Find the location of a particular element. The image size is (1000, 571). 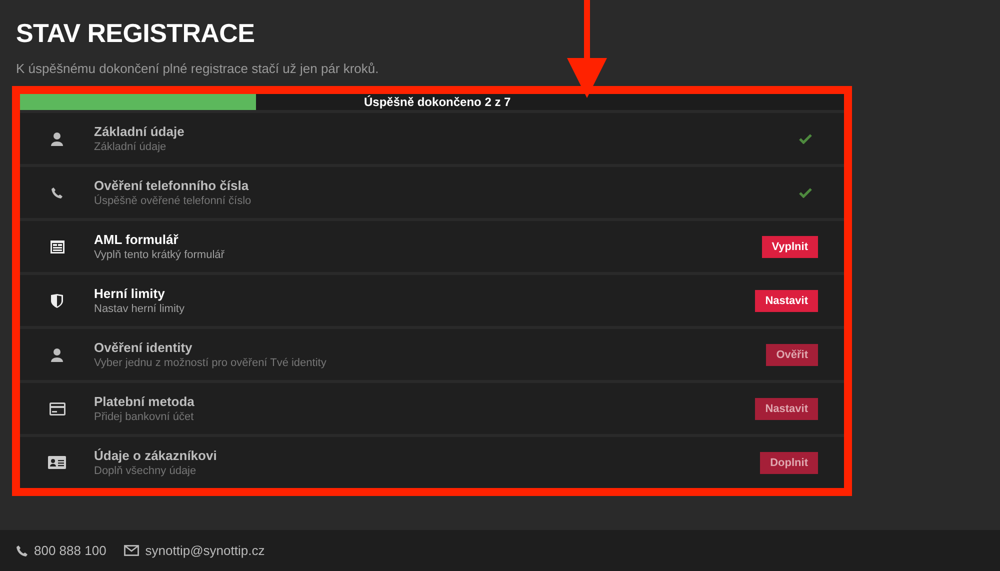

step-description: Úspěšně ověřené telefonní číslo is located at coordinates (173, 201).